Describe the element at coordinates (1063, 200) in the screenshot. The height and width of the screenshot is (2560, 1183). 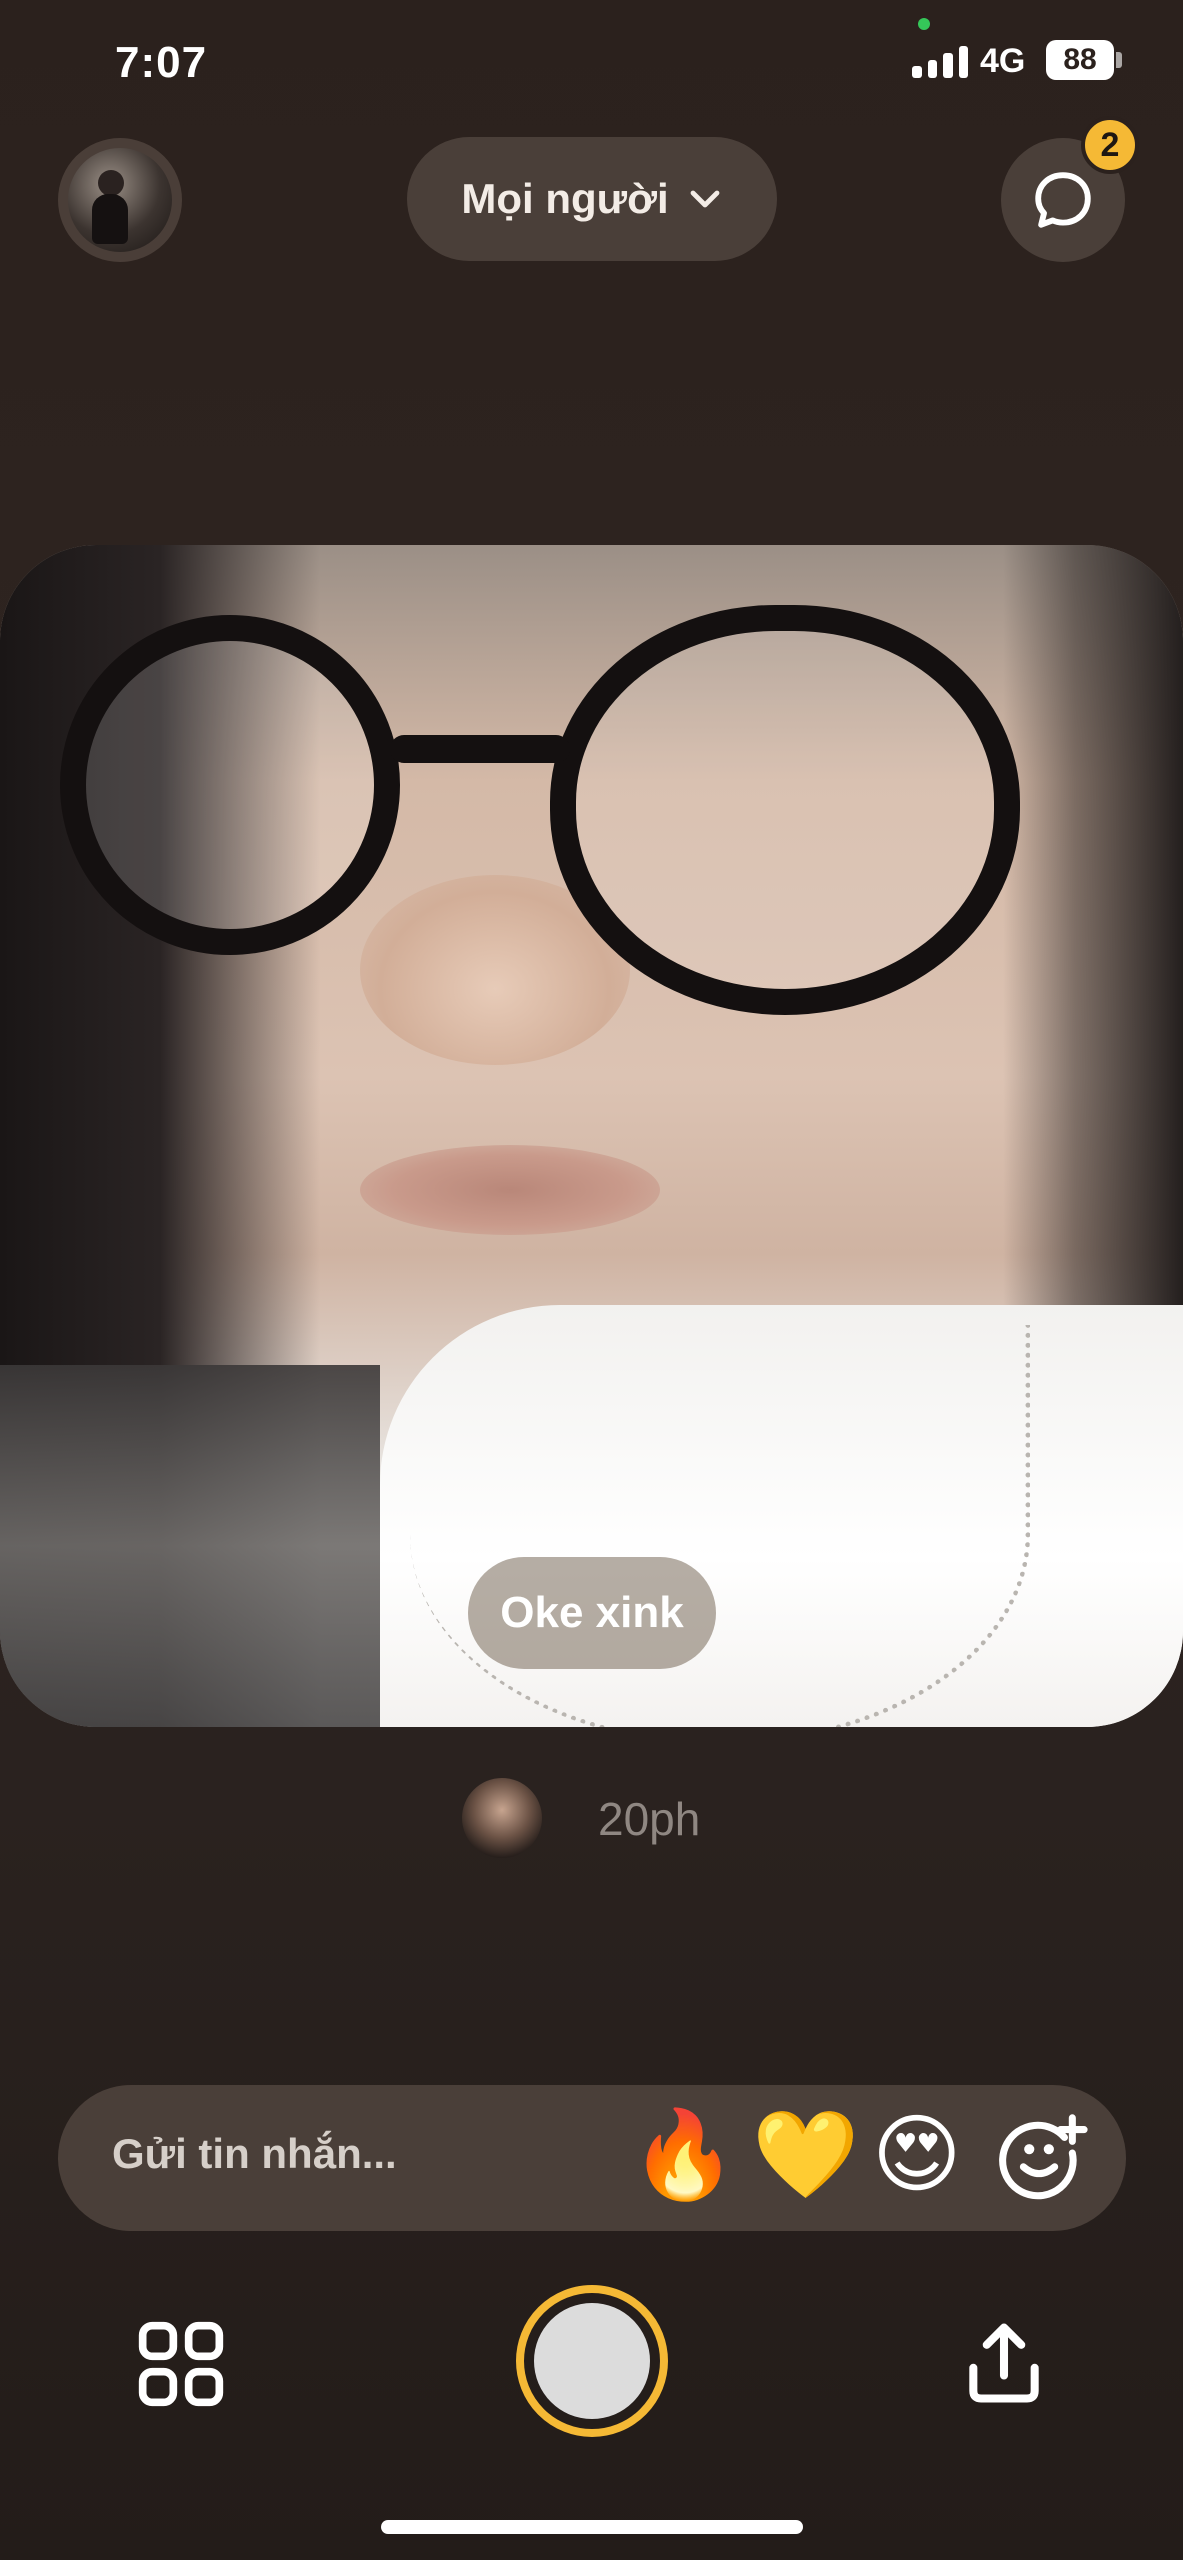
I see `chat-bubble-icon` at that location.